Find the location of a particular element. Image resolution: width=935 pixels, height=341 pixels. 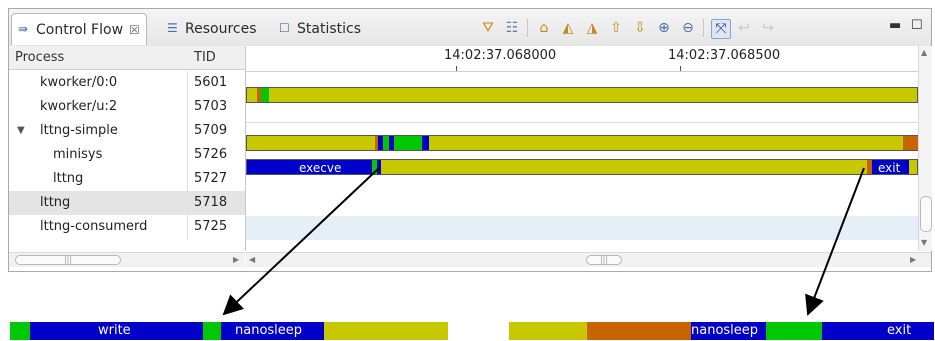

home-icon: ⌂ is located at coordinates (544, 28).